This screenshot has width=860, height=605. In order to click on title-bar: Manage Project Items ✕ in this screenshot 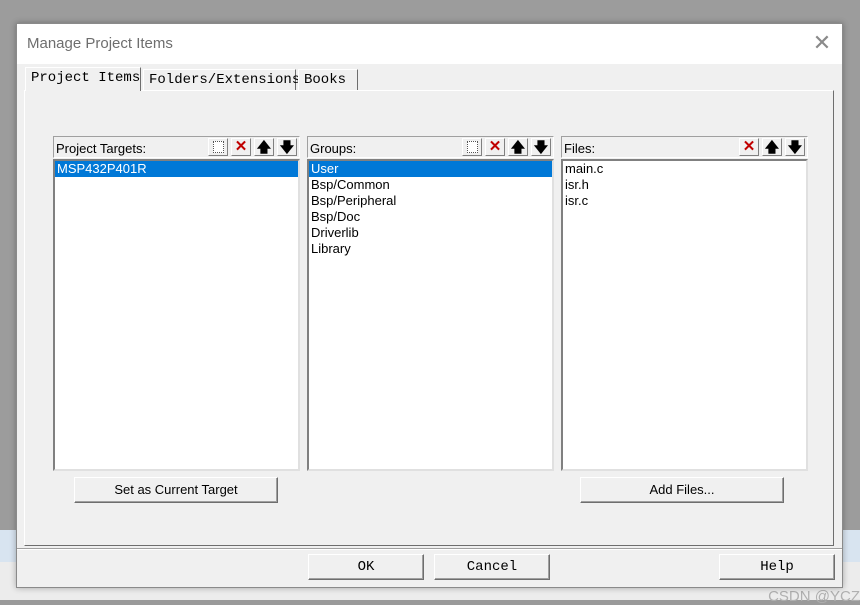, I will do `click(429, 44)`.